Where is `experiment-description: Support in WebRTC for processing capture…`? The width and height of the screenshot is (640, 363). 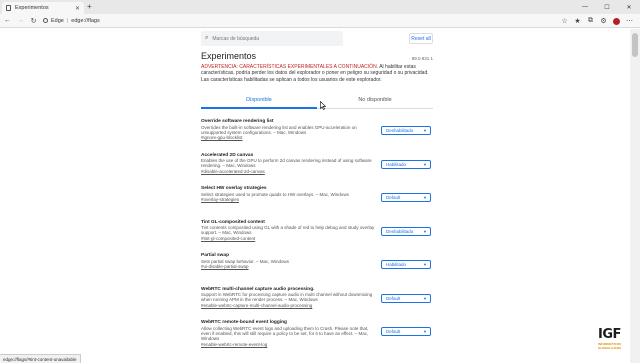 experiment-description: Support in WebRTC for processing capture… is located at coordinates (287, 297).